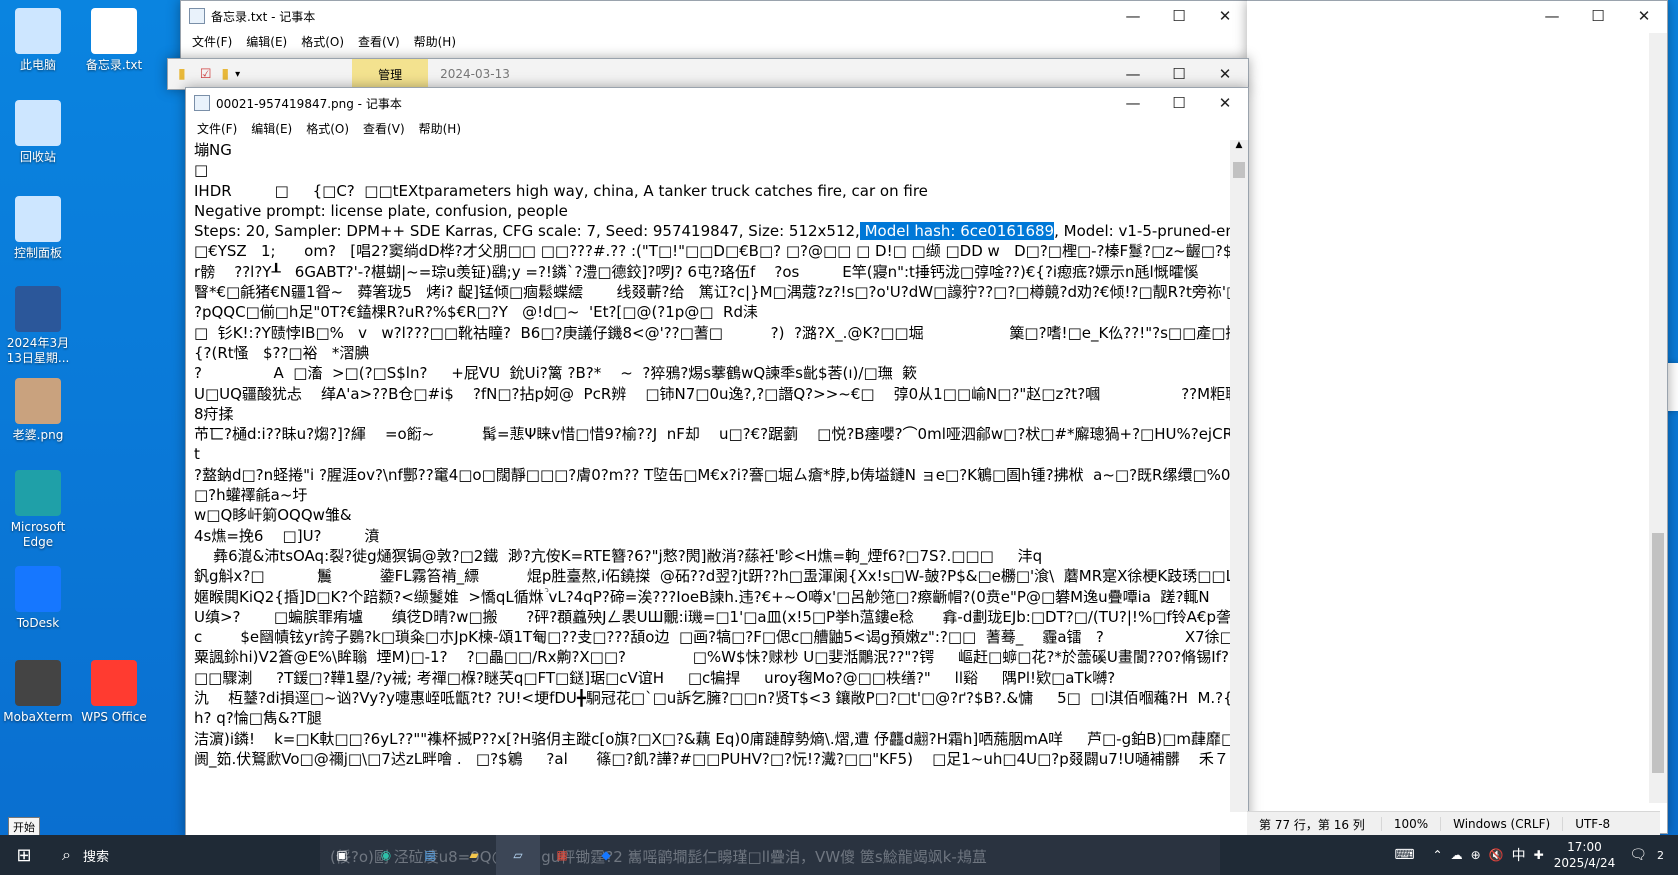 The width and height of the screenshot is (1678, 875). I want to click on task-view-icon: ▣, so click(342, 855).